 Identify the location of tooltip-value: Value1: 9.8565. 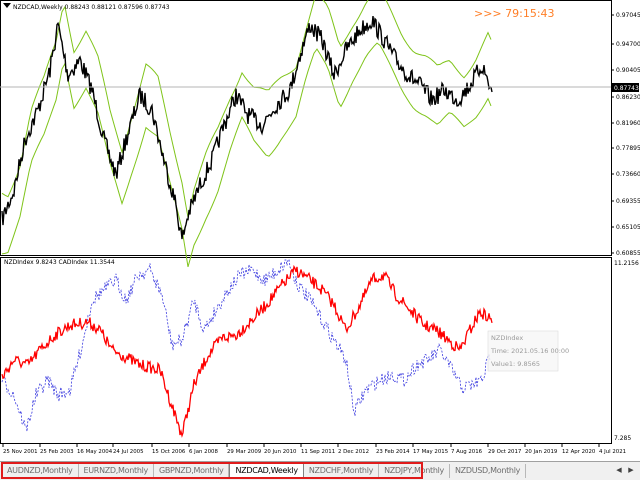
(515, 364).